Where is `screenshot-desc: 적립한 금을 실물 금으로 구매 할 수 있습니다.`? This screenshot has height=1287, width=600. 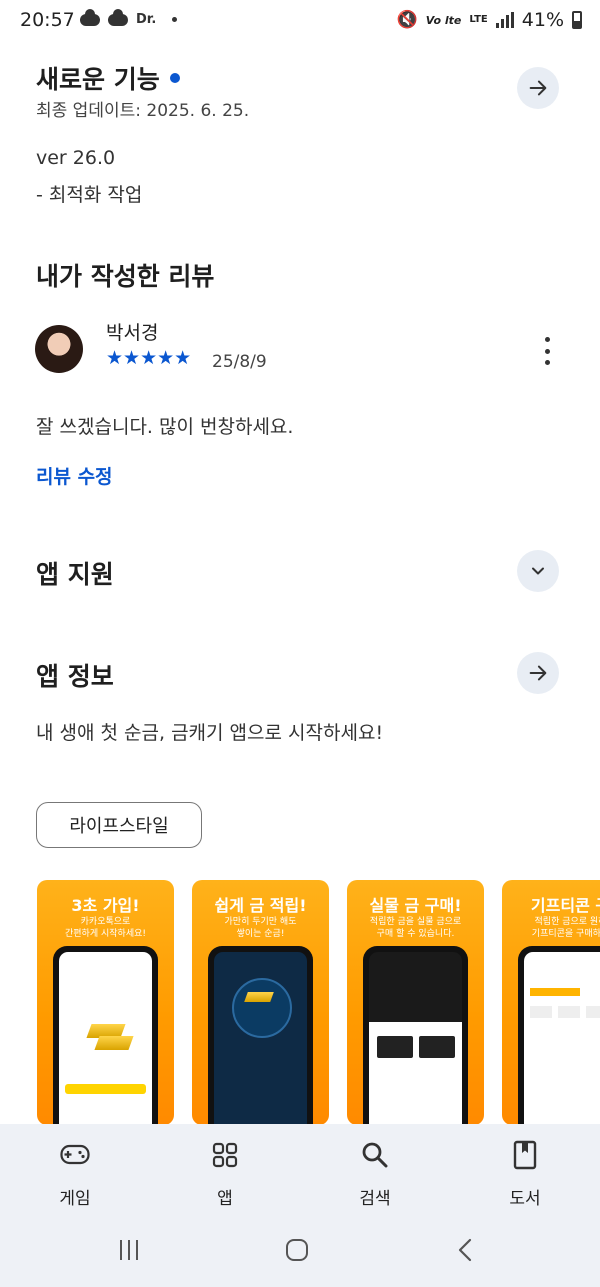
screenshot-desc: 적립한 금을 실물 금으로 구매 할 수 있습니다. is located at coordinates (415, 928).